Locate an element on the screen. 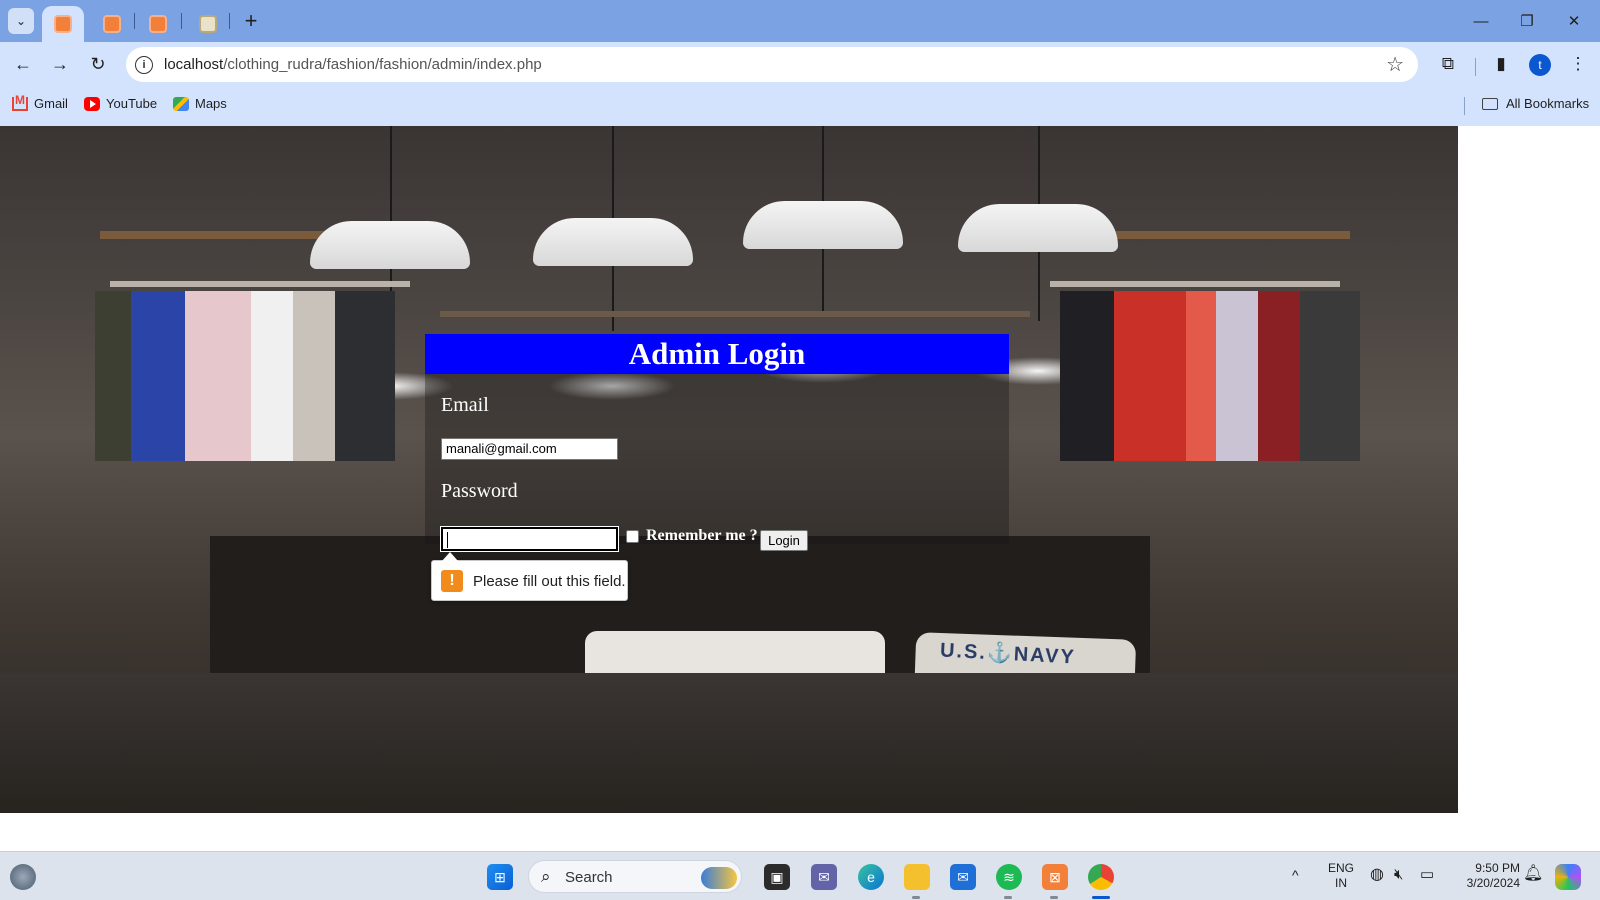 The image size is (1600, 900). validation-message: Please fill out this field. is located at coordinates (549, 581).